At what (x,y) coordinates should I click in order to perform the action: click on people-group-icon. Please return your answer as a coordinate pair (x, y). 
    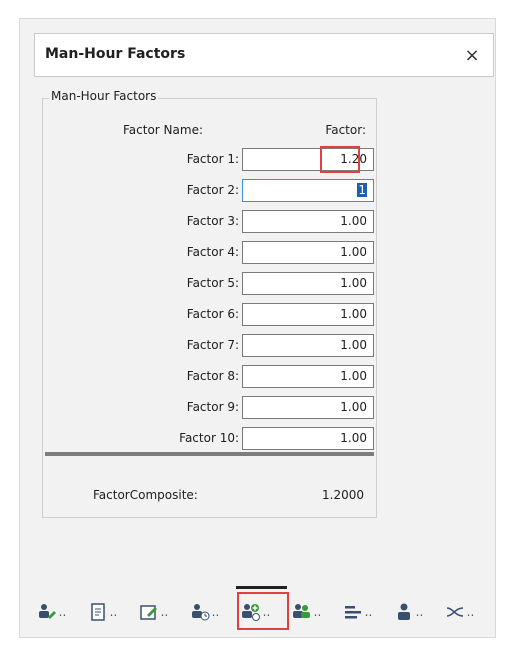
    Looking at the image, I should click on (301, 611).